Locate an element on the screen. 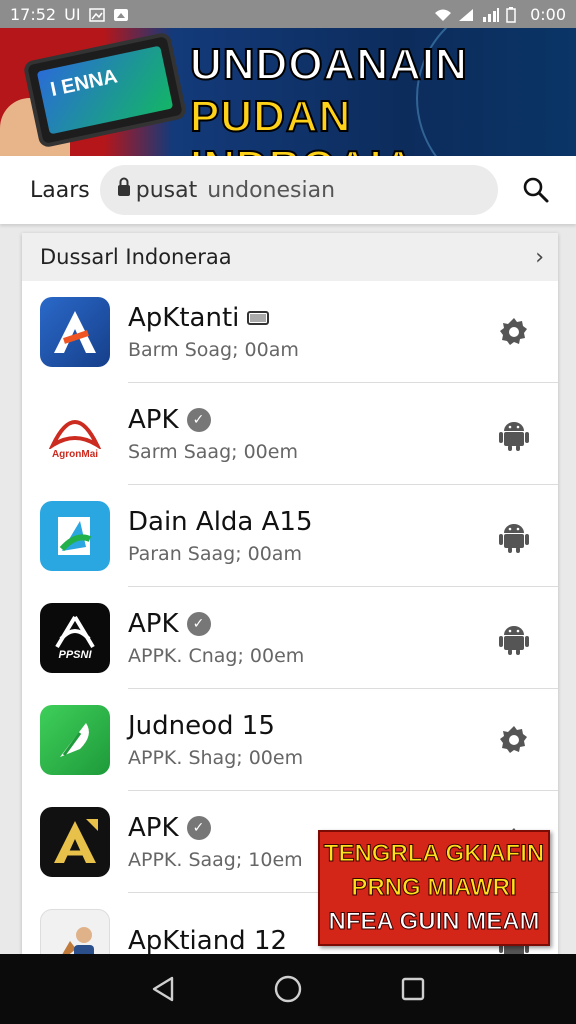 This screenshot has width=576, height=1024. search-button is located at coordinates (536, 190).